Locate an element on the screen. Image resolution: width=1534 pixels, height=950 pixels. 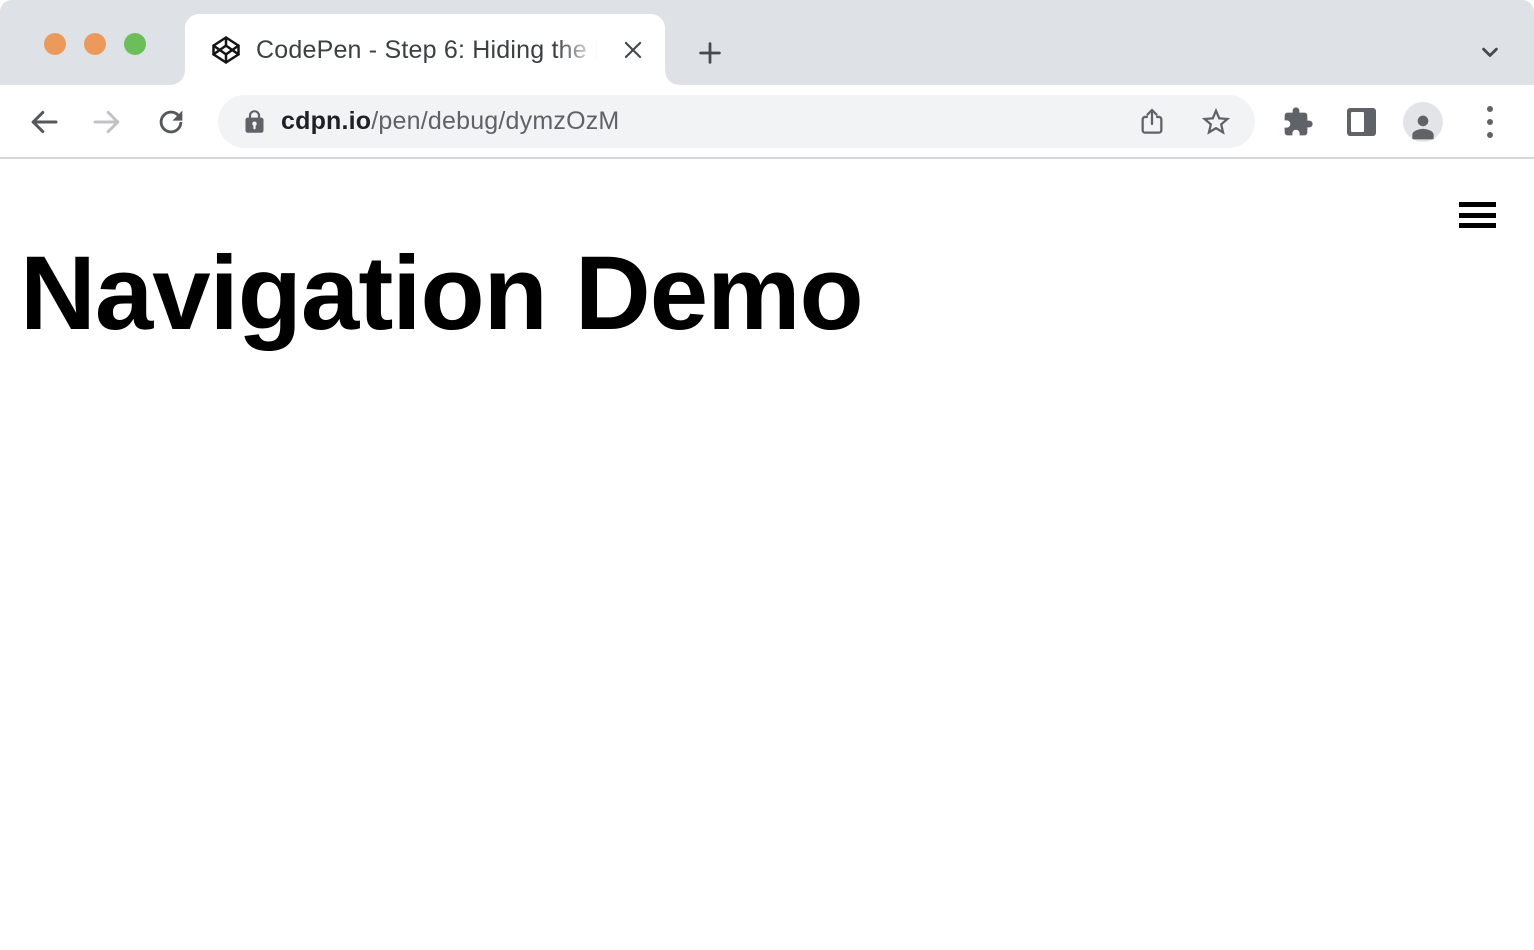
side-panel-glyph is located at coordinates (1361, 122).